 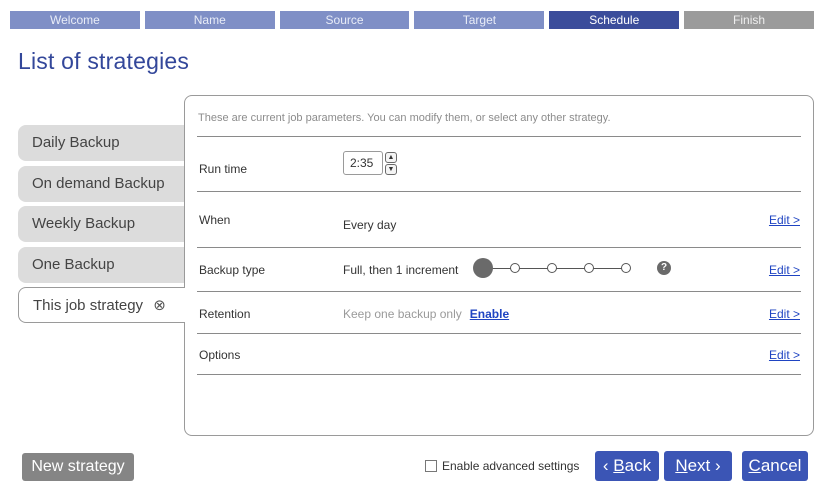 I want to click on run-time-stepper: 2:35 ▲ ▼, so click(x=371, y=163).